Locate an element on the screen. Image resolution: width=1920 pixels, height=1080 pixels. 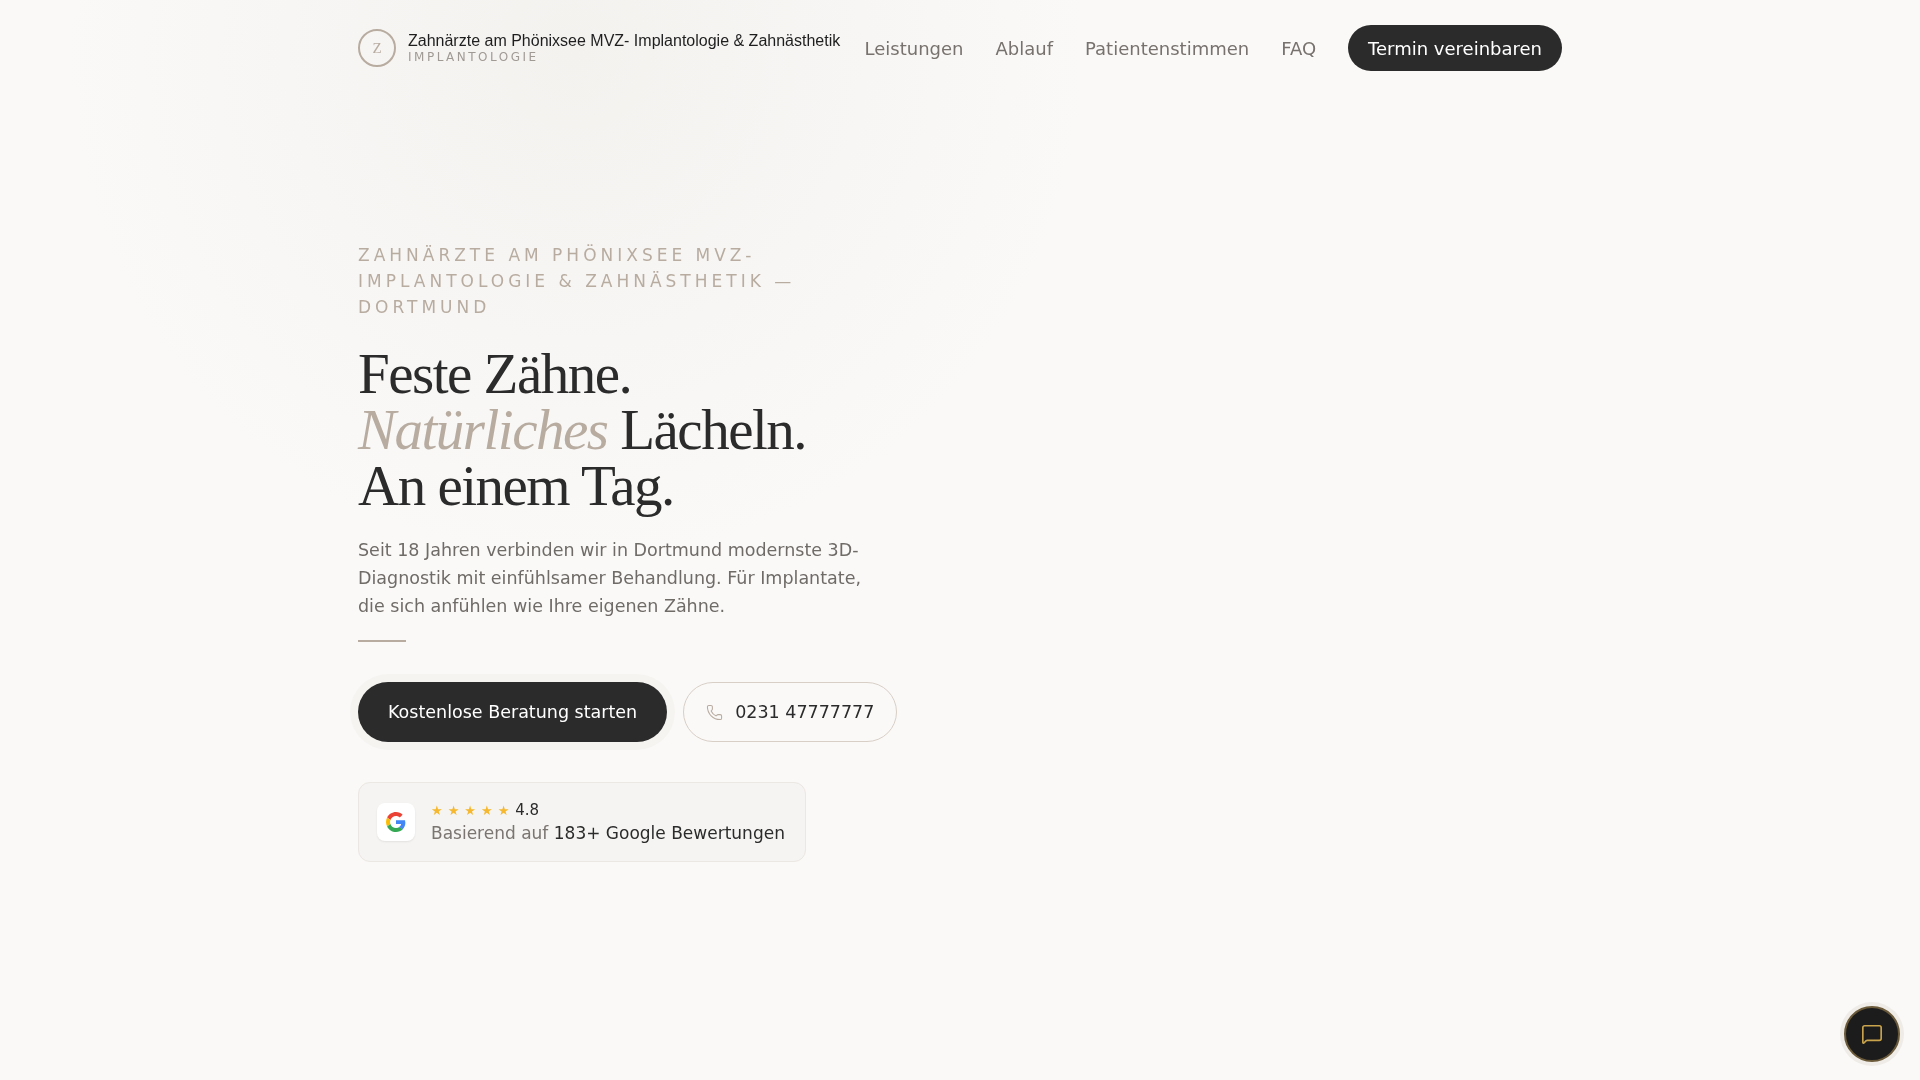
hero-description: Seit 18 Jahren verbinden wir in Dortmund modernste 3D-Diagnostik mit einfühlsamer Behandlung. Für Implantate, die sich anfühlen wie Ihre eigenen Zähne. is located at coordinates (610, 578).